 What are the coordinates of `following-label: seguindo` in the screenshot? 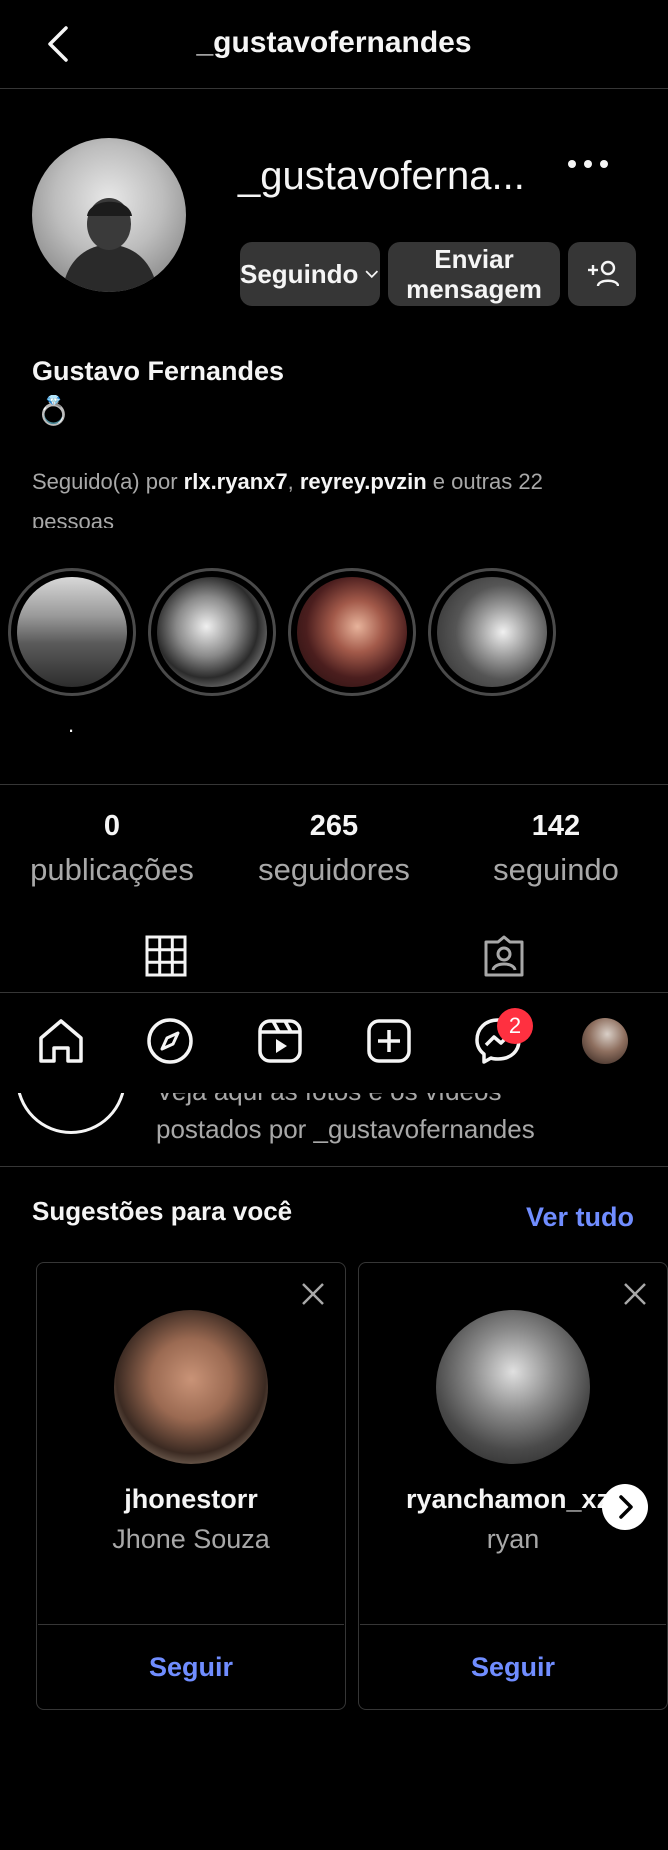 It's located at (556, 870).